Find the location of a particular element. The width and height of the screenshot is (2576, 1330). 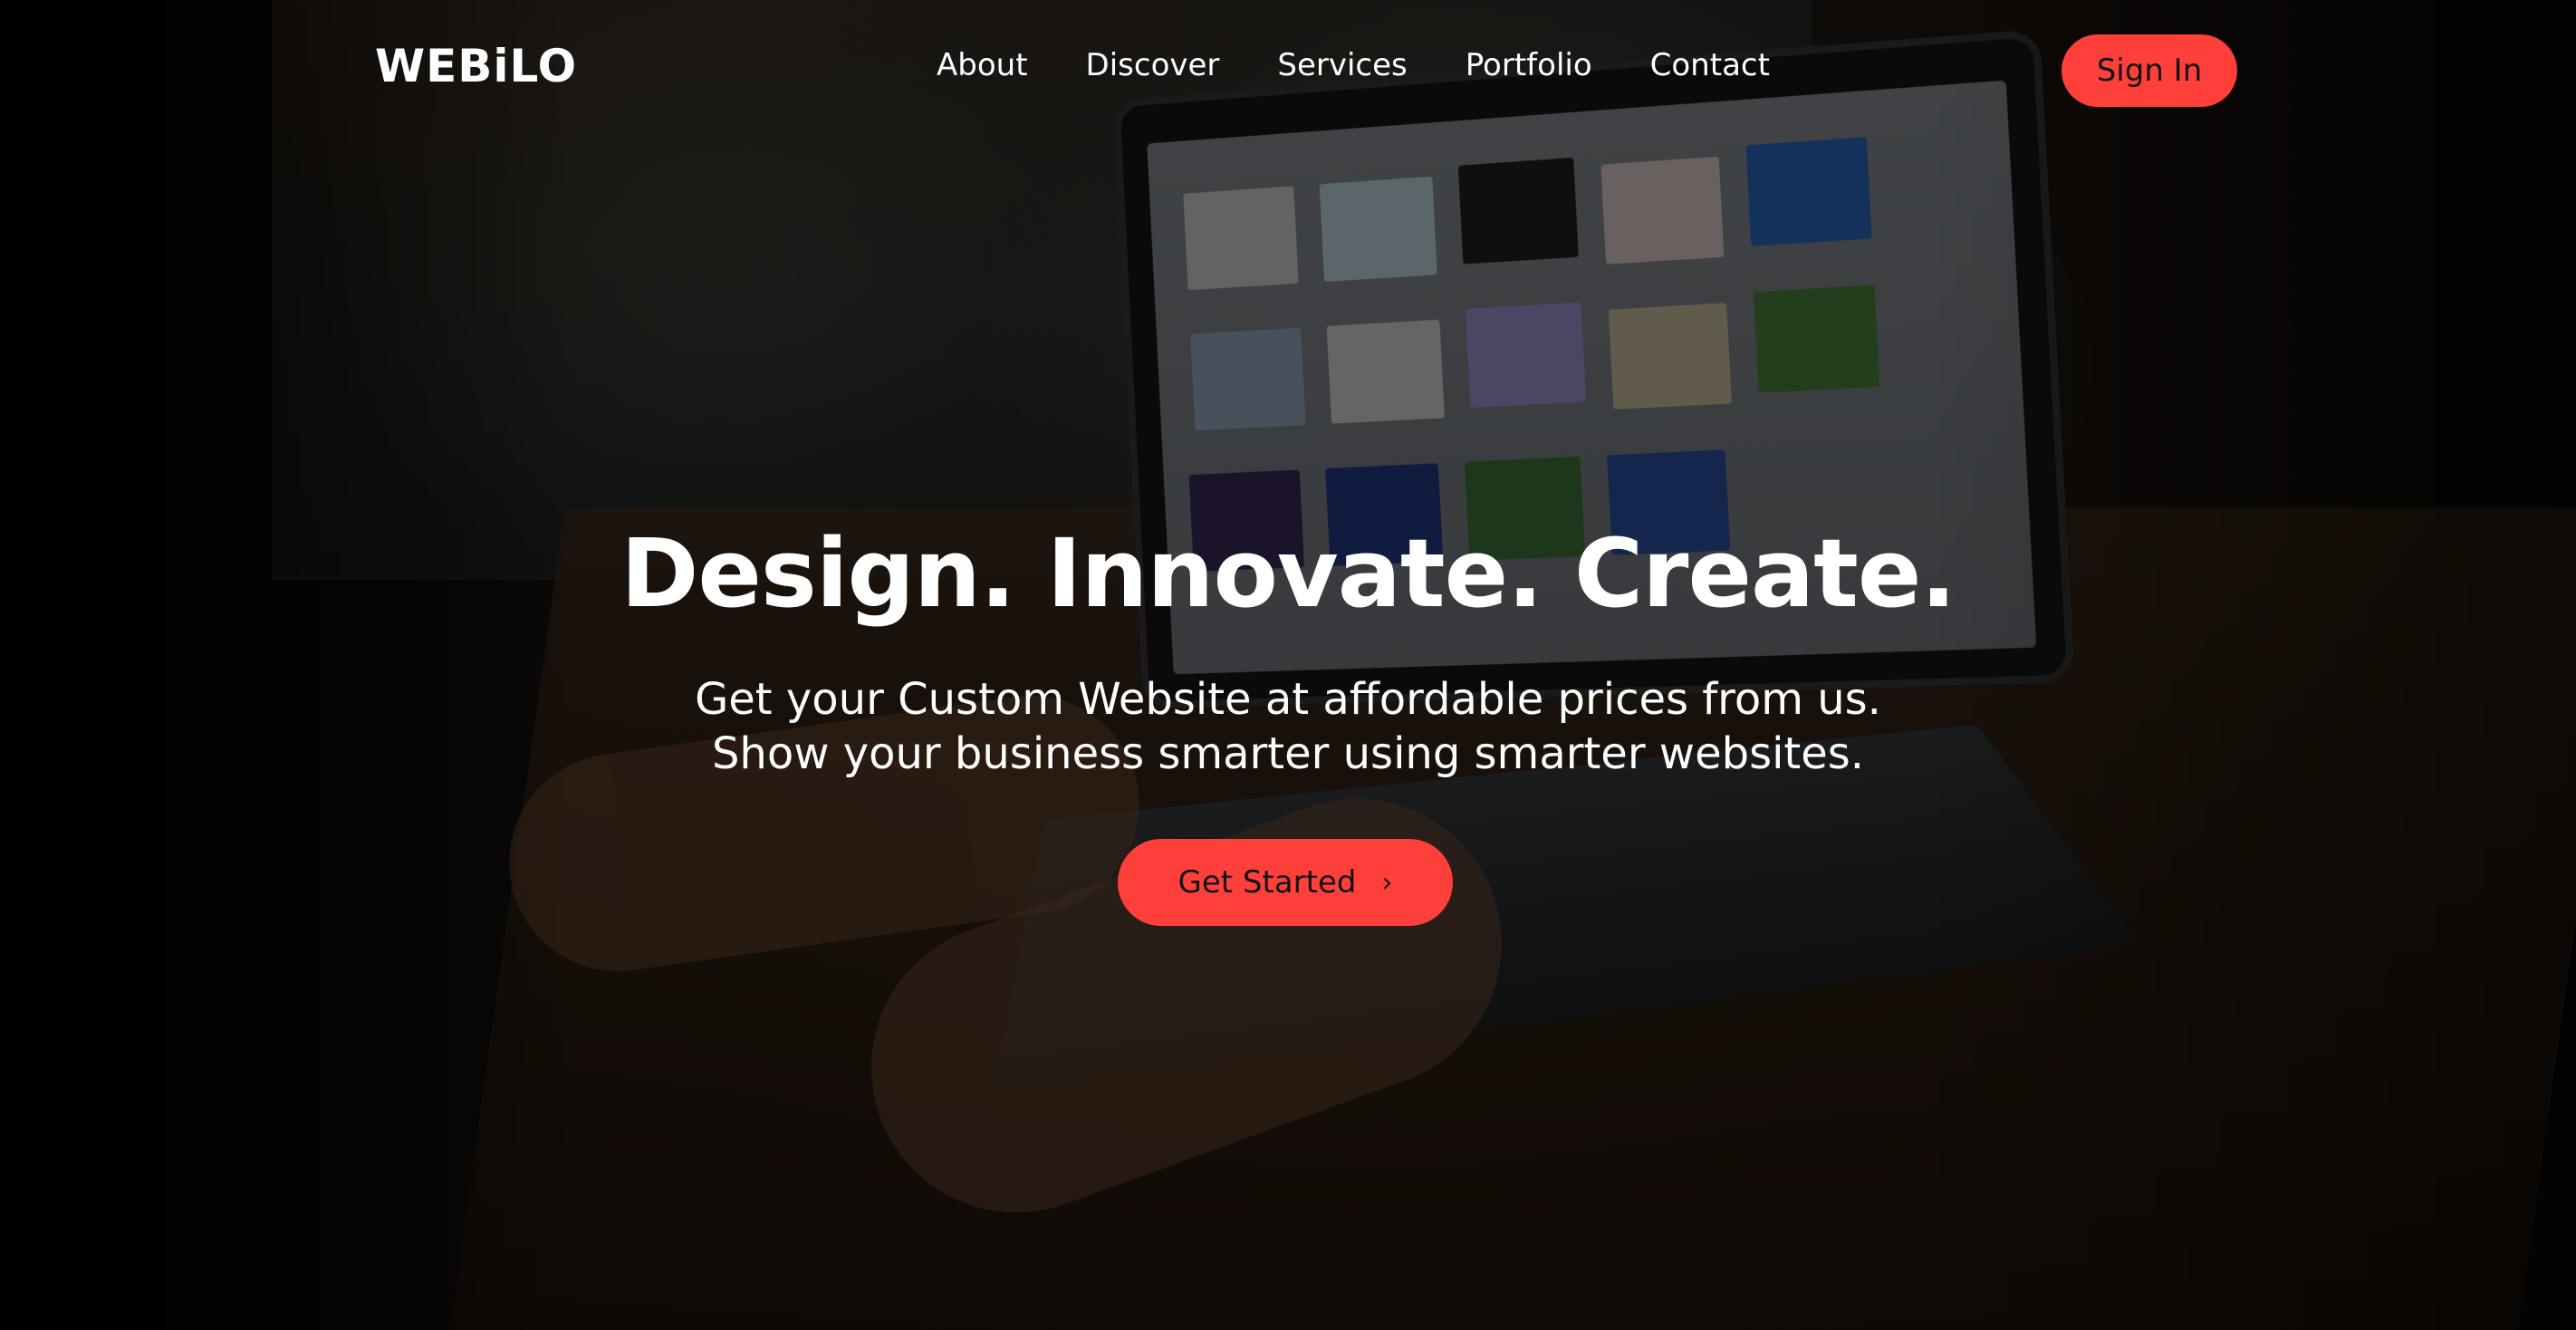

site-logo: WEBiLO is located at coordinates (476, 66).